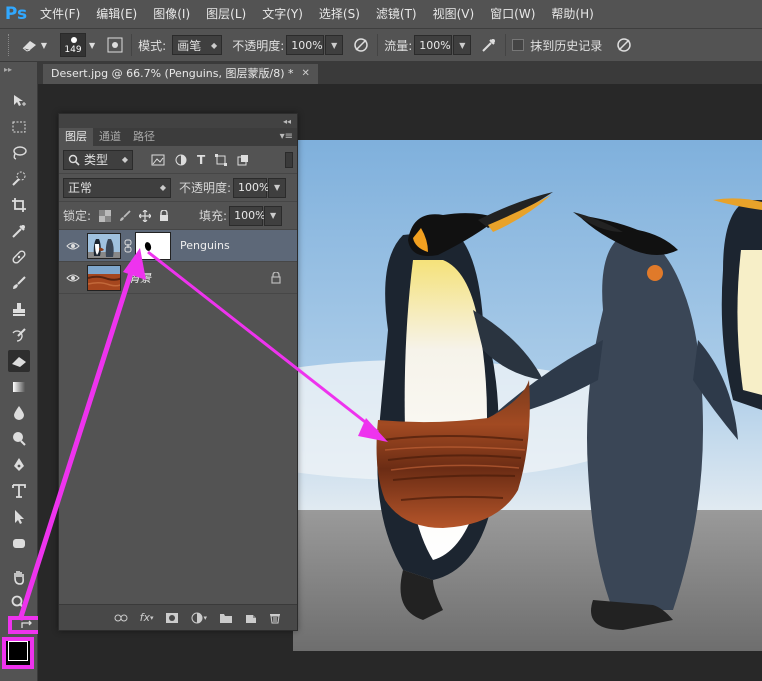  I want to click on pressure-size-button, so click(624, 45).